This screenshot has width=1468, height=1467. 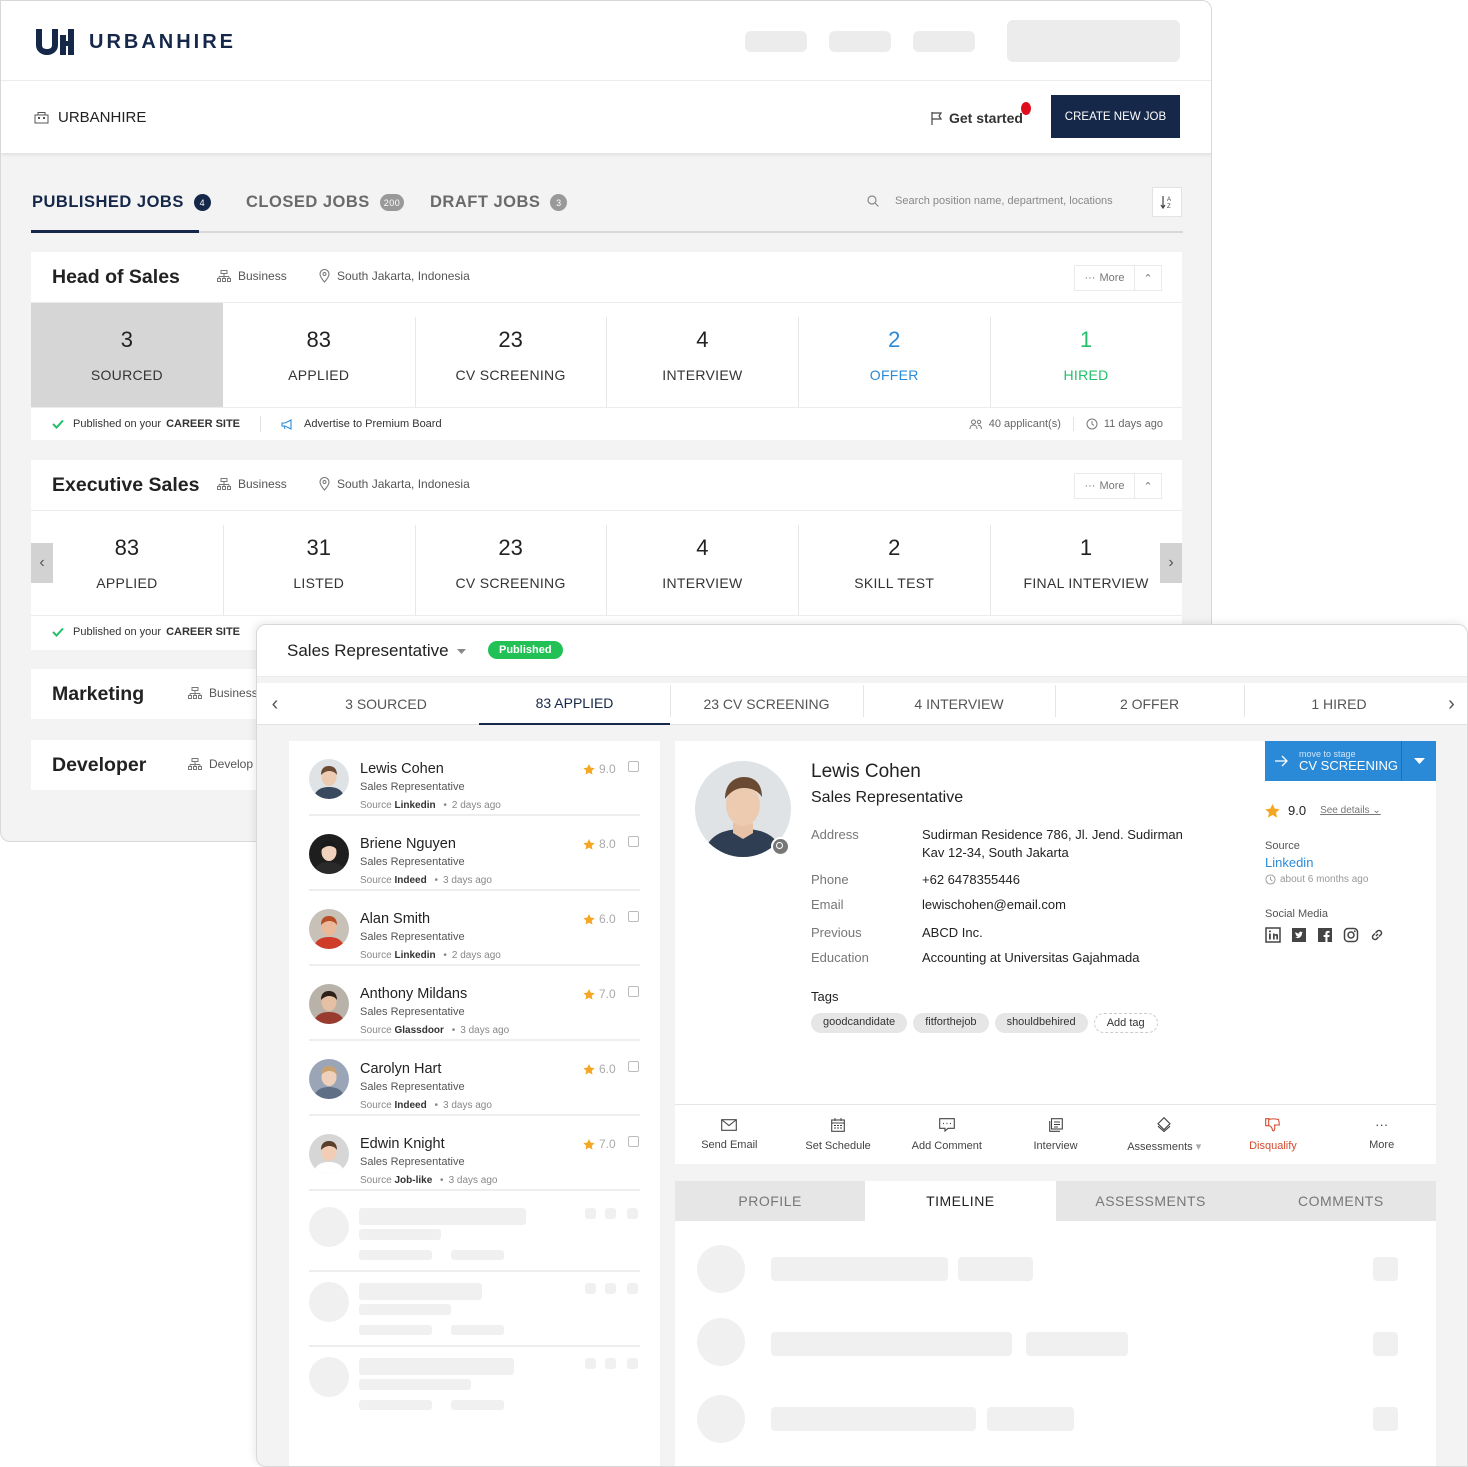 I want to click on stage-tab-offer: 2 OFFER, so click(x=1149, y=704).